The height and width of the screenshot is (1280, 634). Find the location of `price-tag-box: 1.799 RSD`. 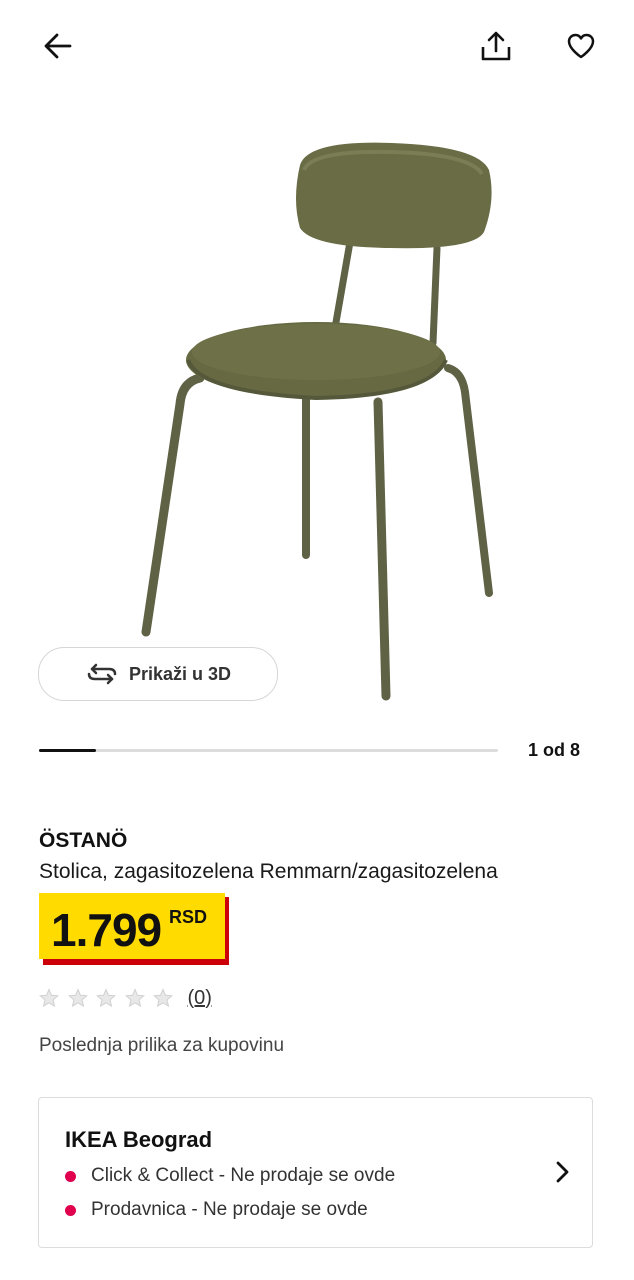

price-tag-box: 1.799 RSD is located at coordinates (132, 926).